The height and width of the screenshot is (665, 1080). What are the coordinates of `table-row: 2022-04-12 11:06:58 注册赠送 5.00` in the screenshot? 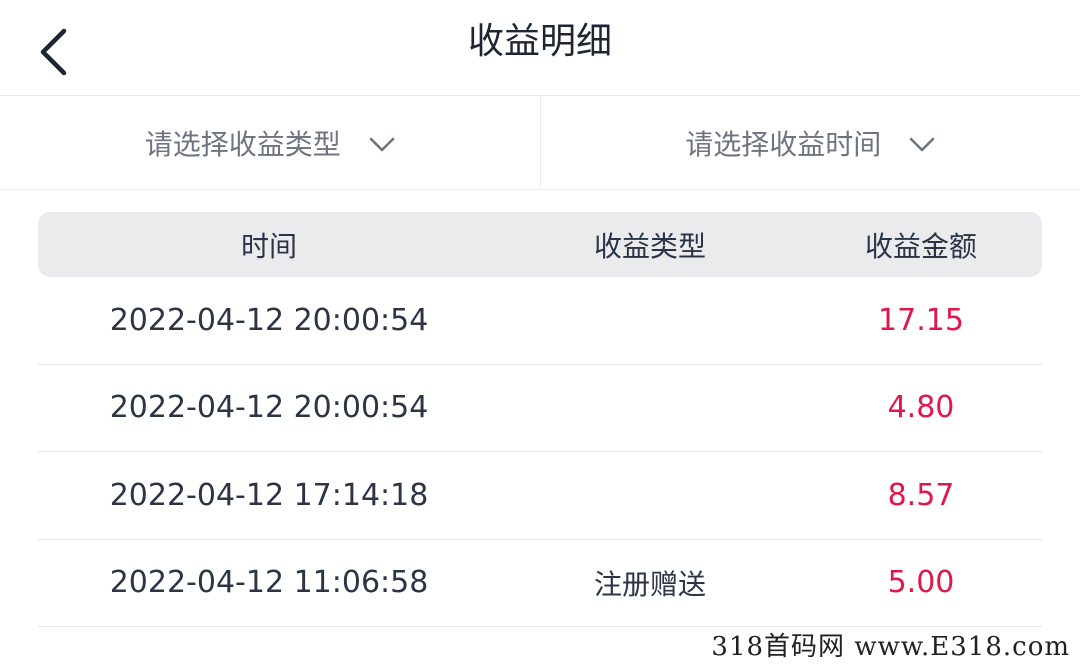 It's located at (540, 583).